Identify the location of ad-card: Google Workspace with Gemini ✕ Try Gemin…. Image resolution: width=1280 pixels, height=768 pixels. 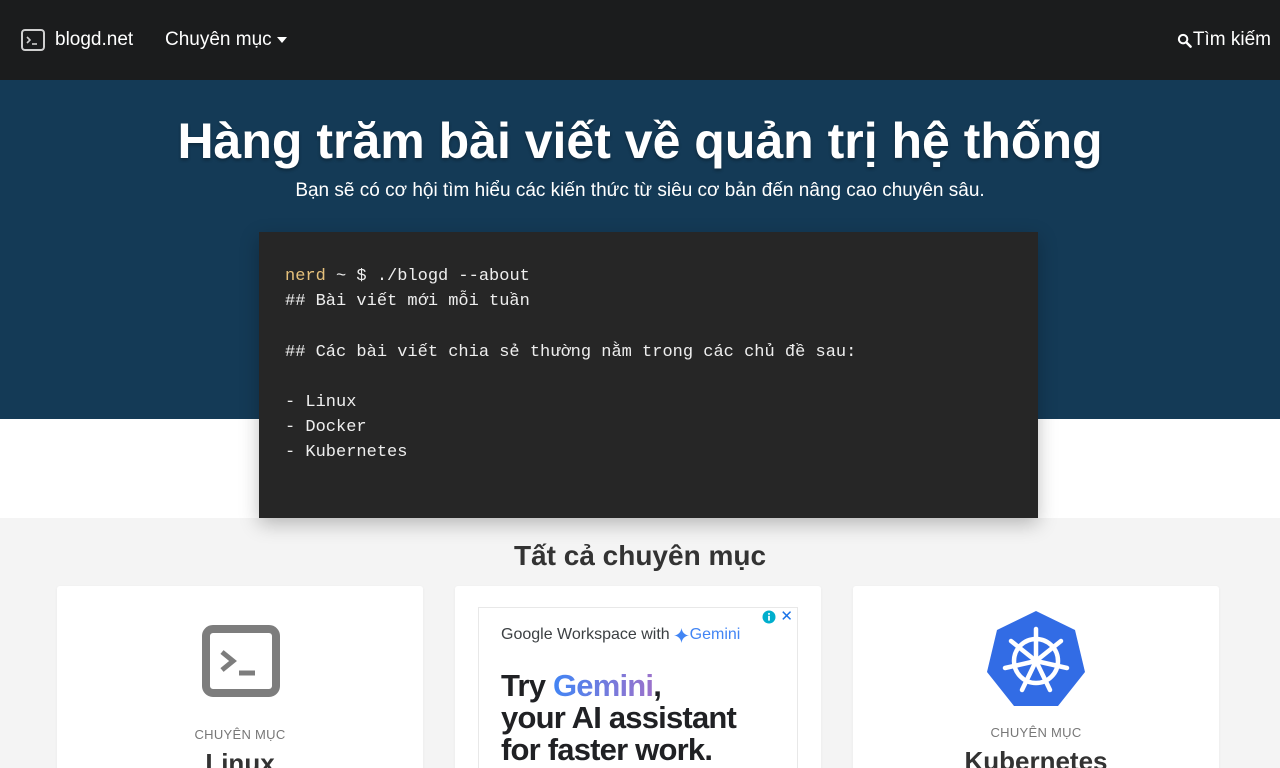
(638, 677).